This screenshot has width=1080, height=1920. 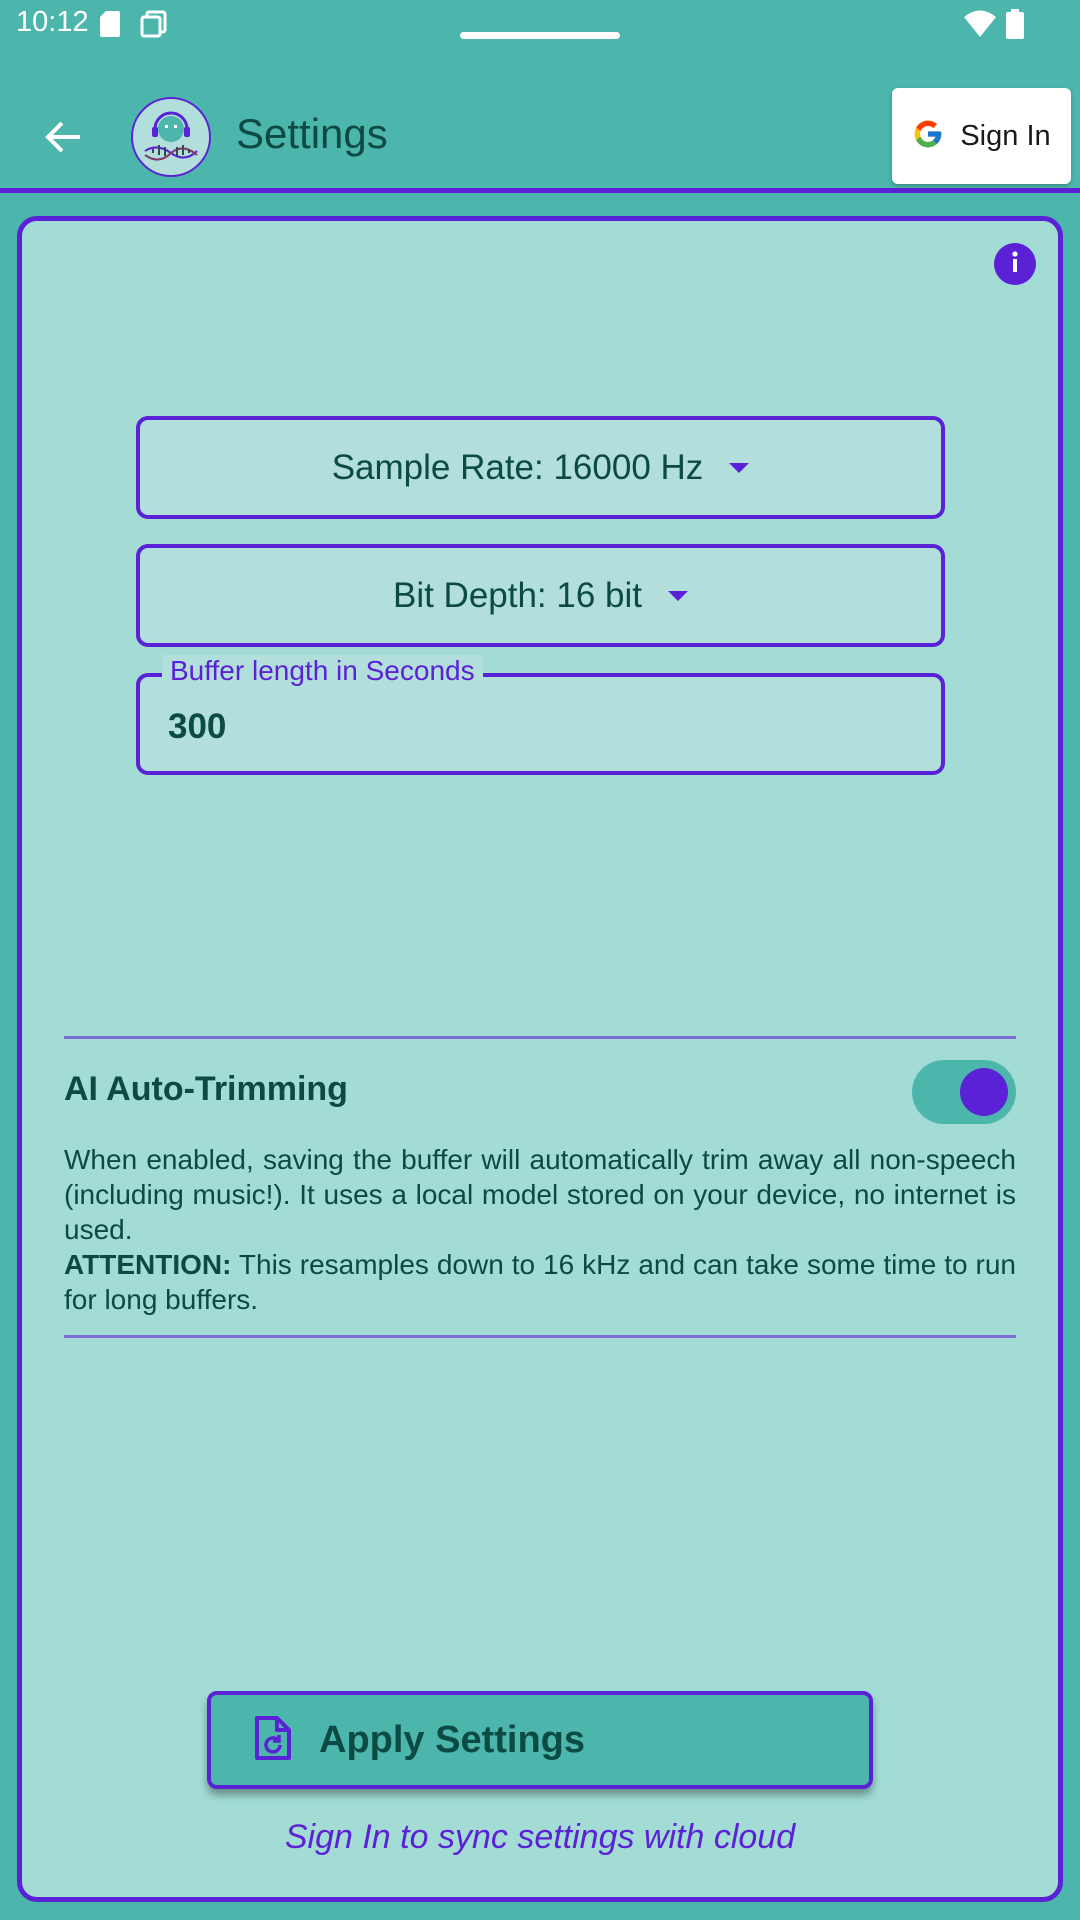 I want to click on toggle-thumb, so click(x=984, y=1092).